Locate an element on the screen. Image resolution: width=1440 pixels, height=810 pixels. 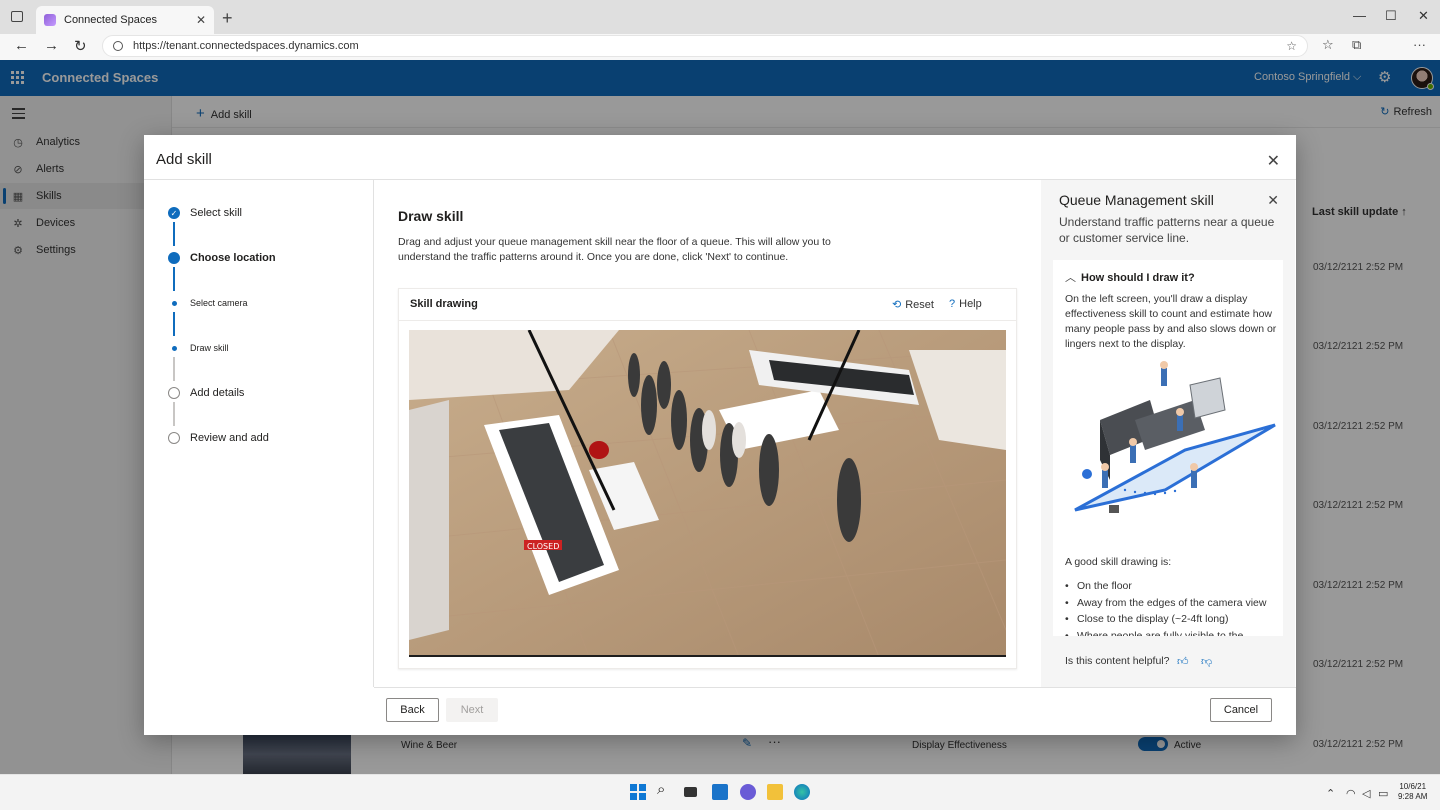
accordion-header: ︿ How should I draw it? is located at coordinates (1130, 277).